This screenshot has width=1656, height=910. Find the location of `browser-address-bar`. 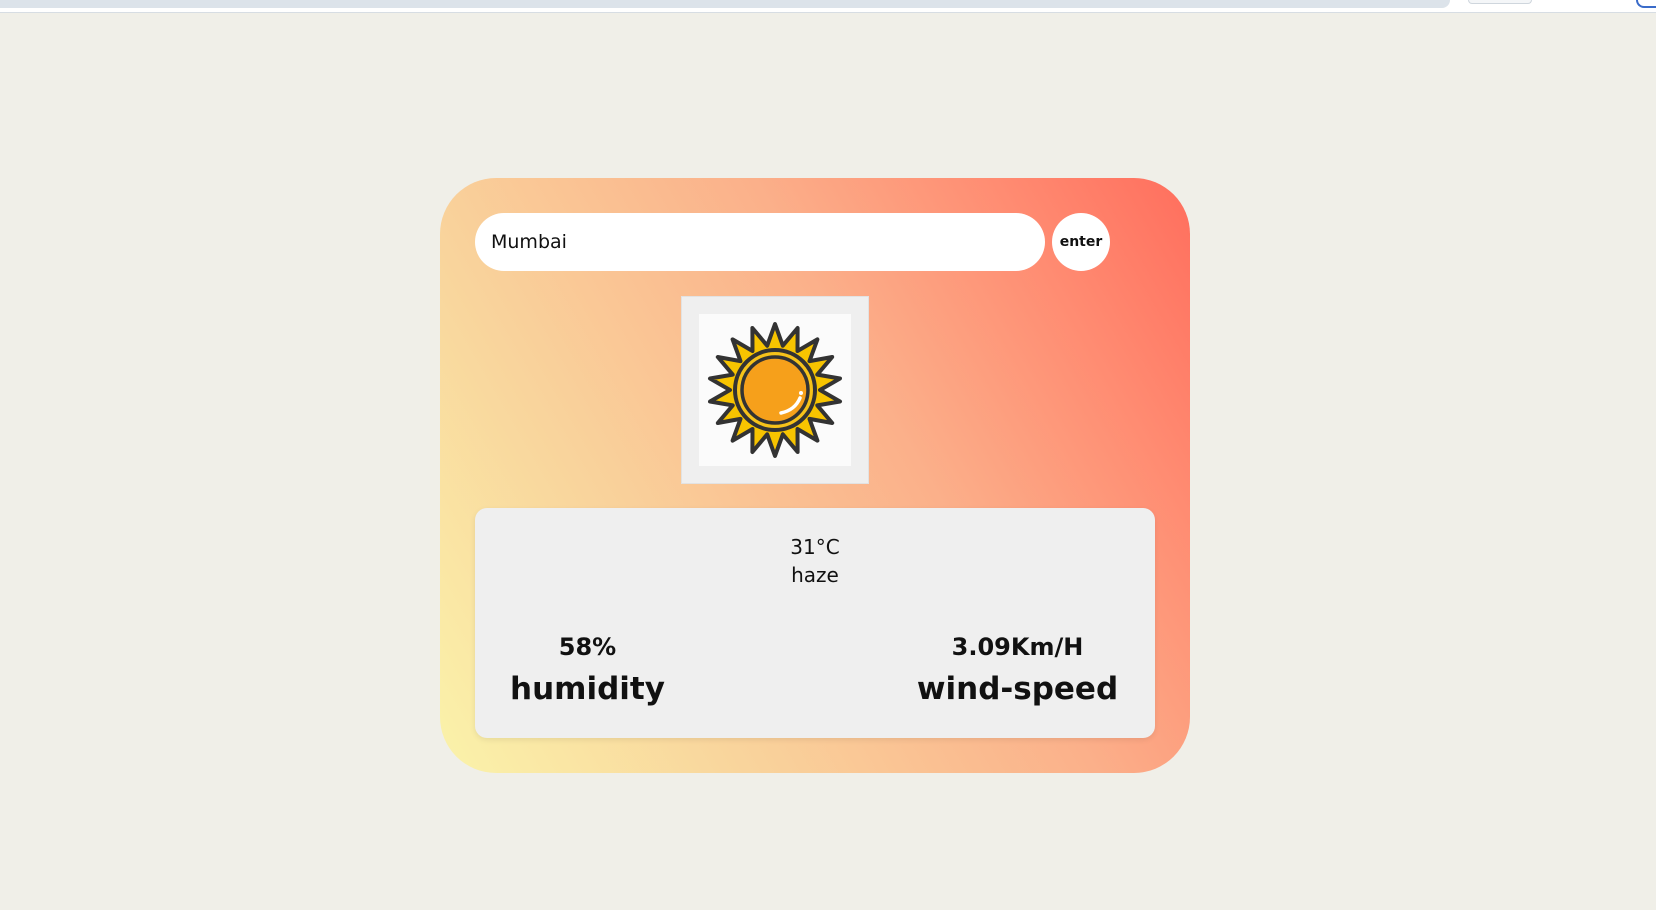

browser-address-bar is located at coordinates (725, 4).